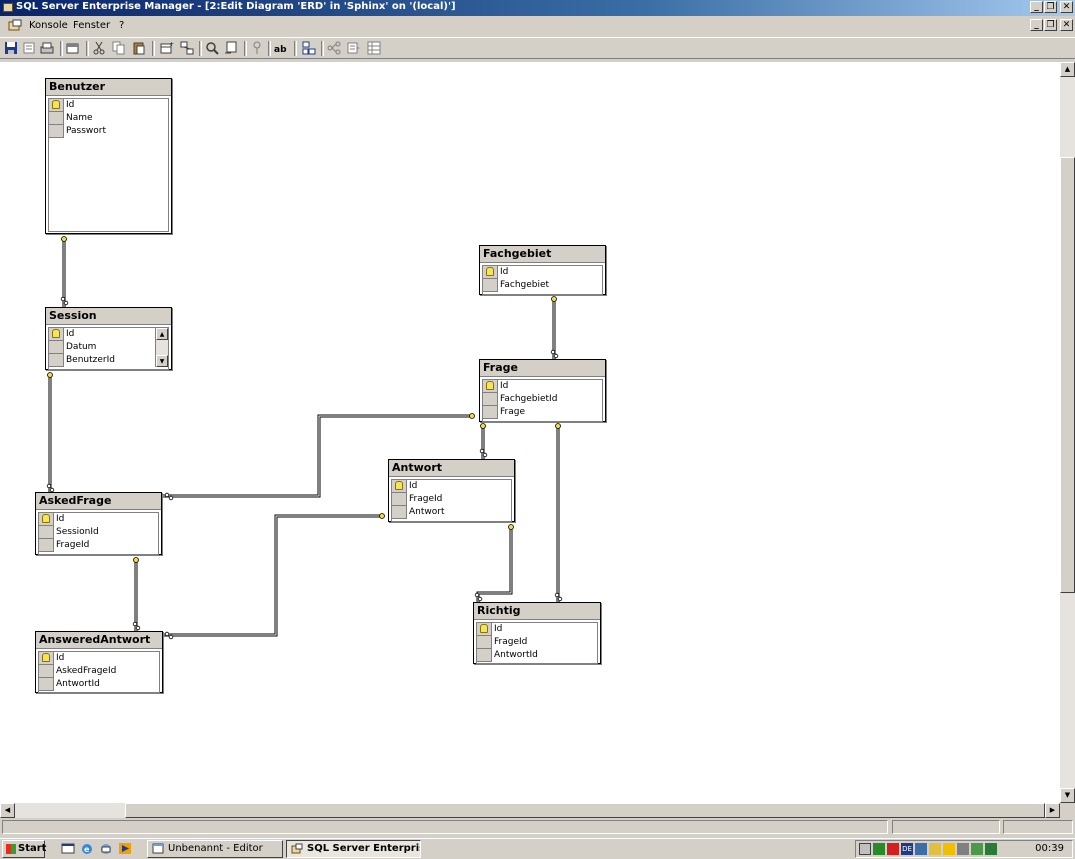  Describe the element at coordinates (99, 48) in the screenshot. I see `cut-icon` at that location.